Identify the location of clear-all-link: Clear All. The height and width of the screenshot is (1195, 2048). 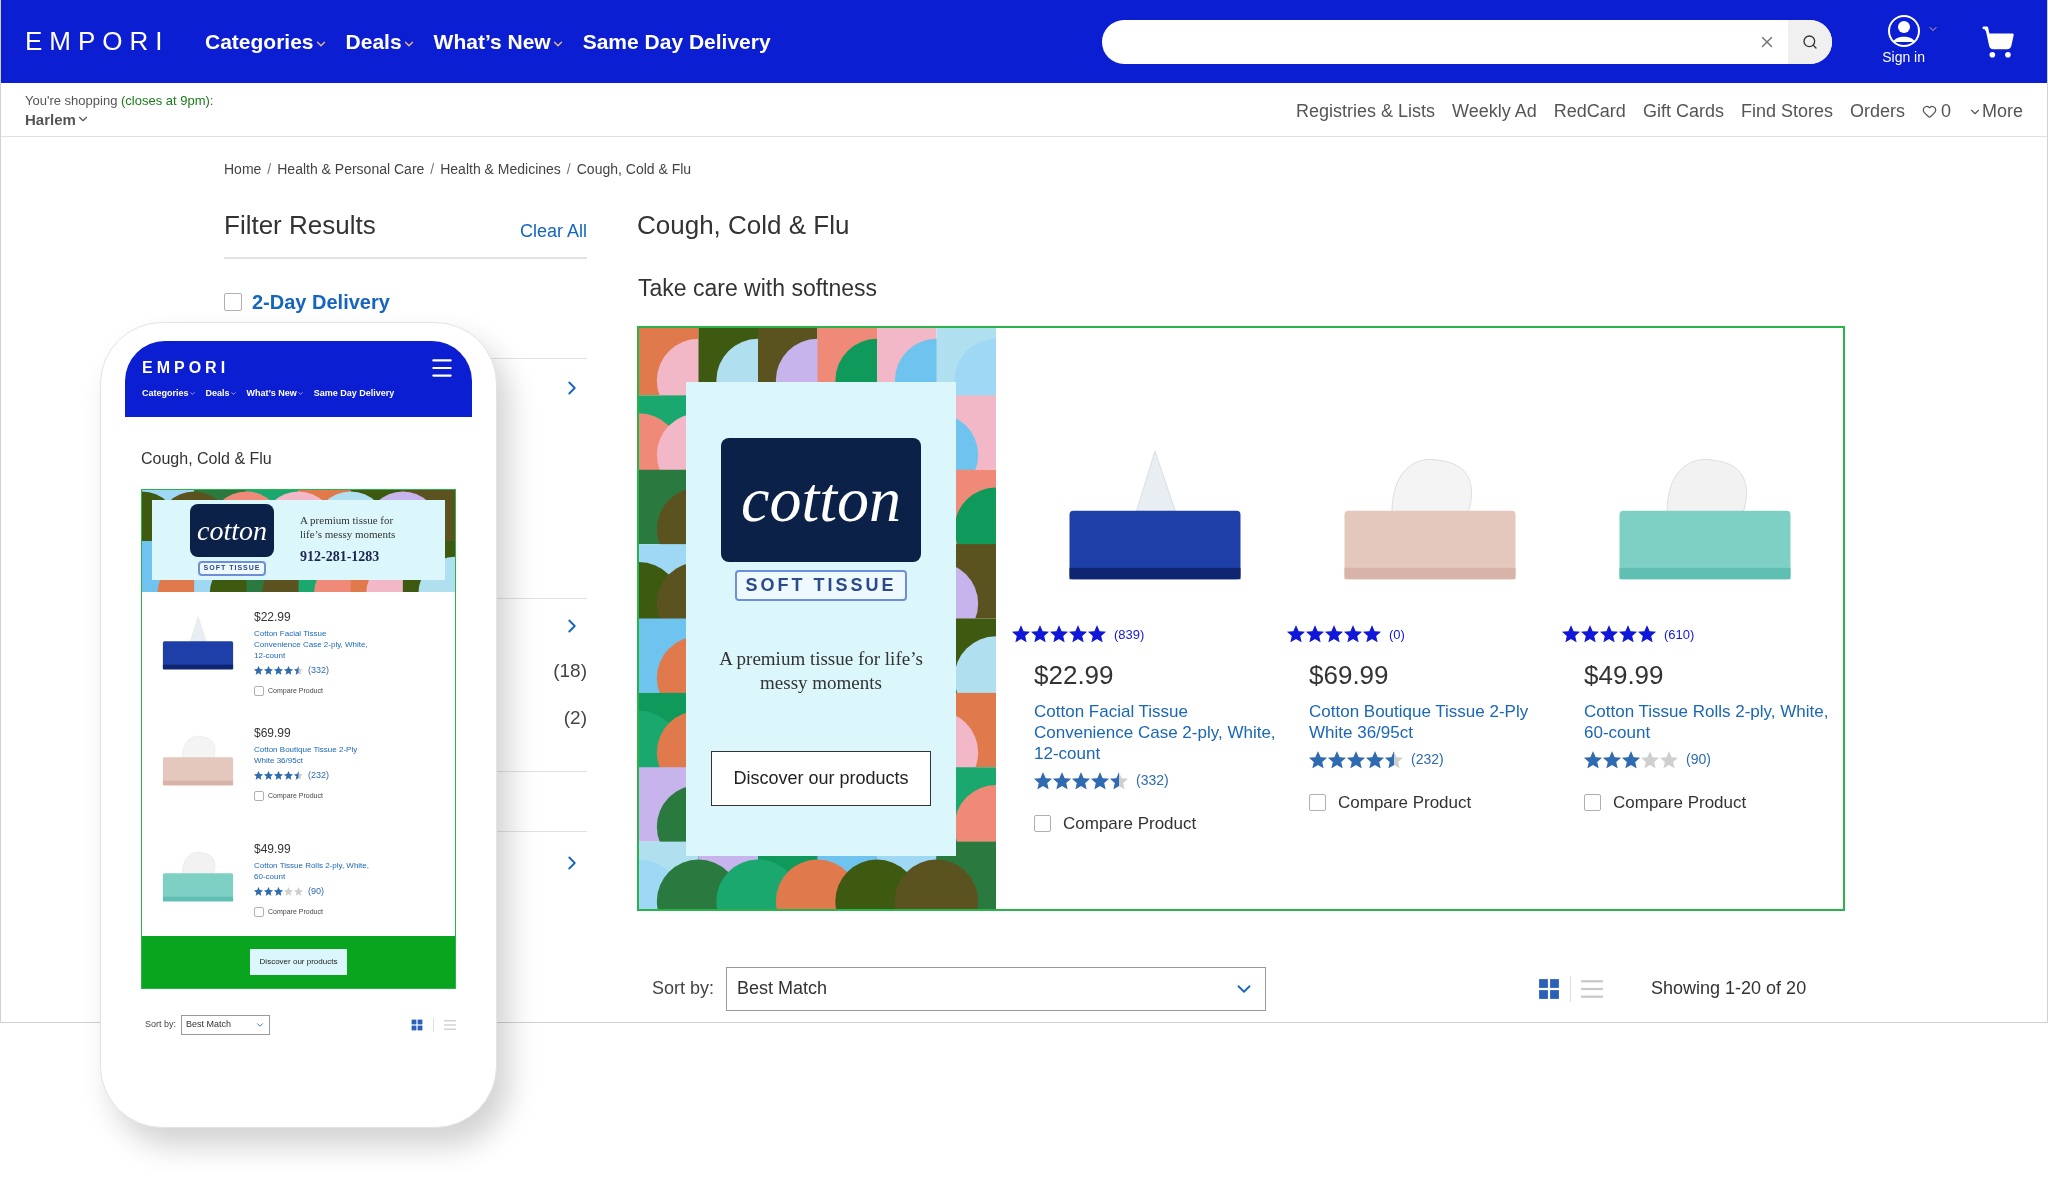
(553, 231).